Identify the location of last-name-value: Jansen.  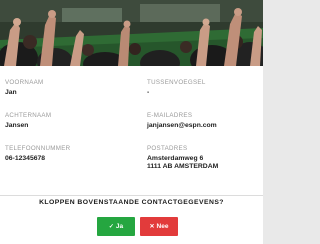
(17, 125).